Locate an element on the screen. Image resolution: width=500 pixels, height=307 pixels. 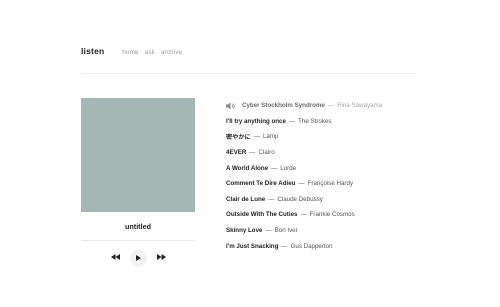
playlist-item: Skinny Love — Bon Iver is located at coordinates (304, 231).